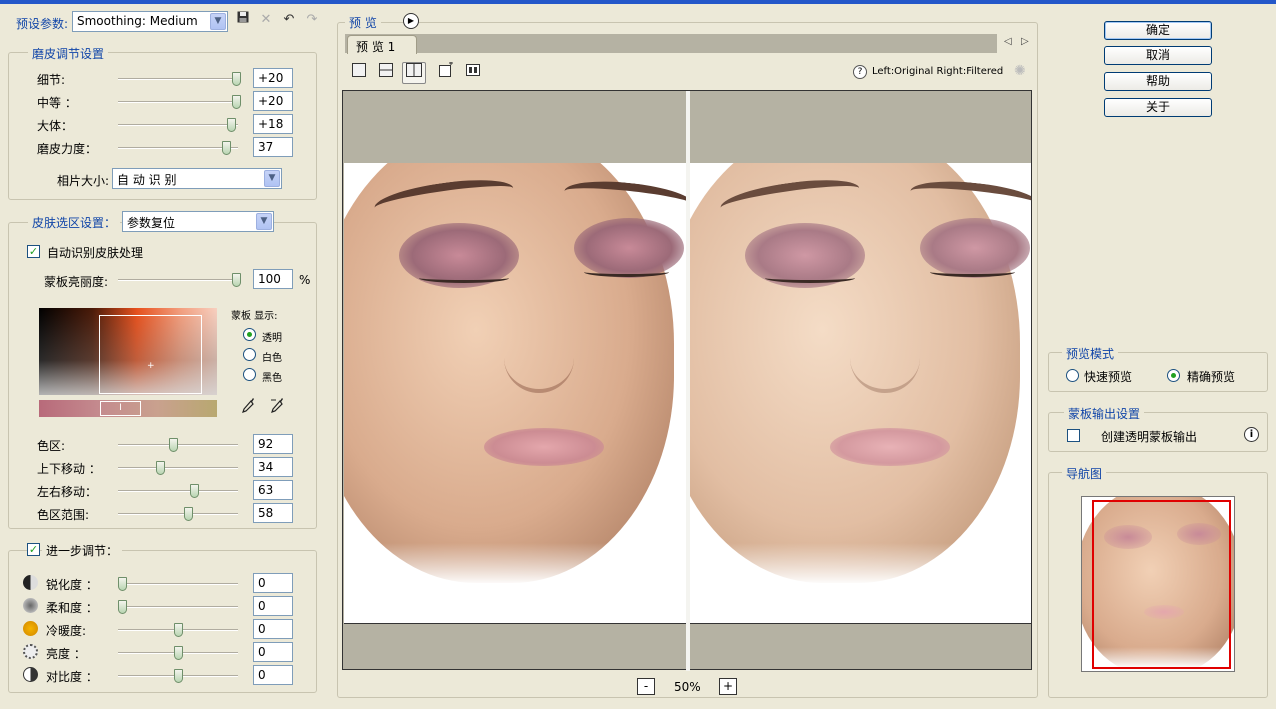  I want to click on about-button: 关于, so click(1158, 107).